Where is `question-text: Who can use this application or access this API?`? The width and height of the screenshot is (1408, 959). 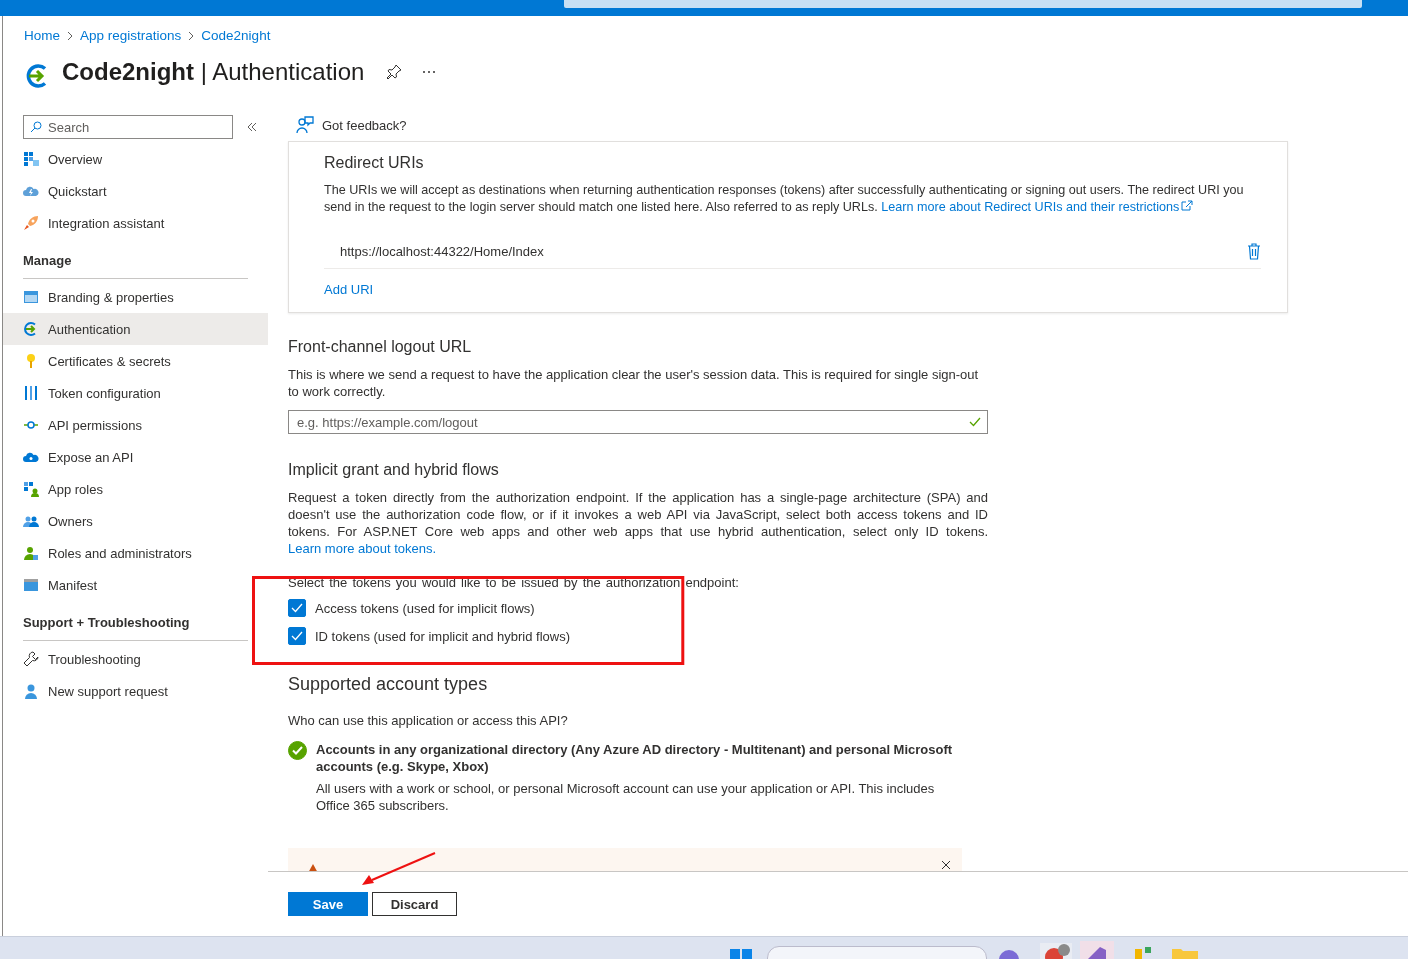 question-text: Who can use this application or access this API? is located at coordinates (428, 720).